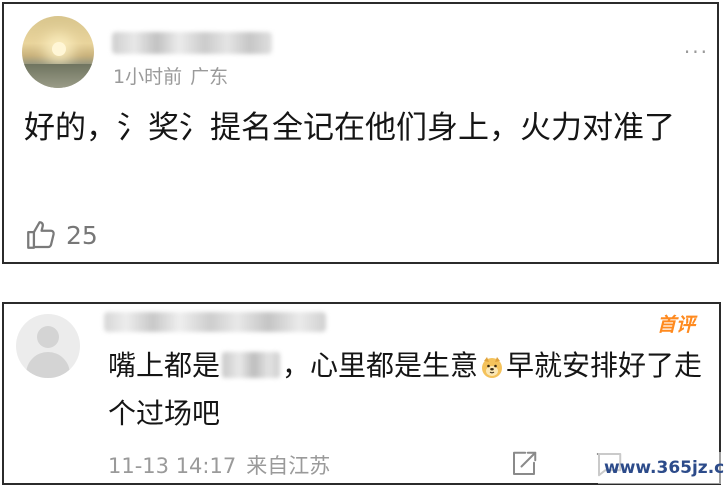 Image resolution: width=725 pixels, height=489 pixels. Describe the element at coordinates (59, 49) in the screenshot. I see `avatar-sun` at that location.